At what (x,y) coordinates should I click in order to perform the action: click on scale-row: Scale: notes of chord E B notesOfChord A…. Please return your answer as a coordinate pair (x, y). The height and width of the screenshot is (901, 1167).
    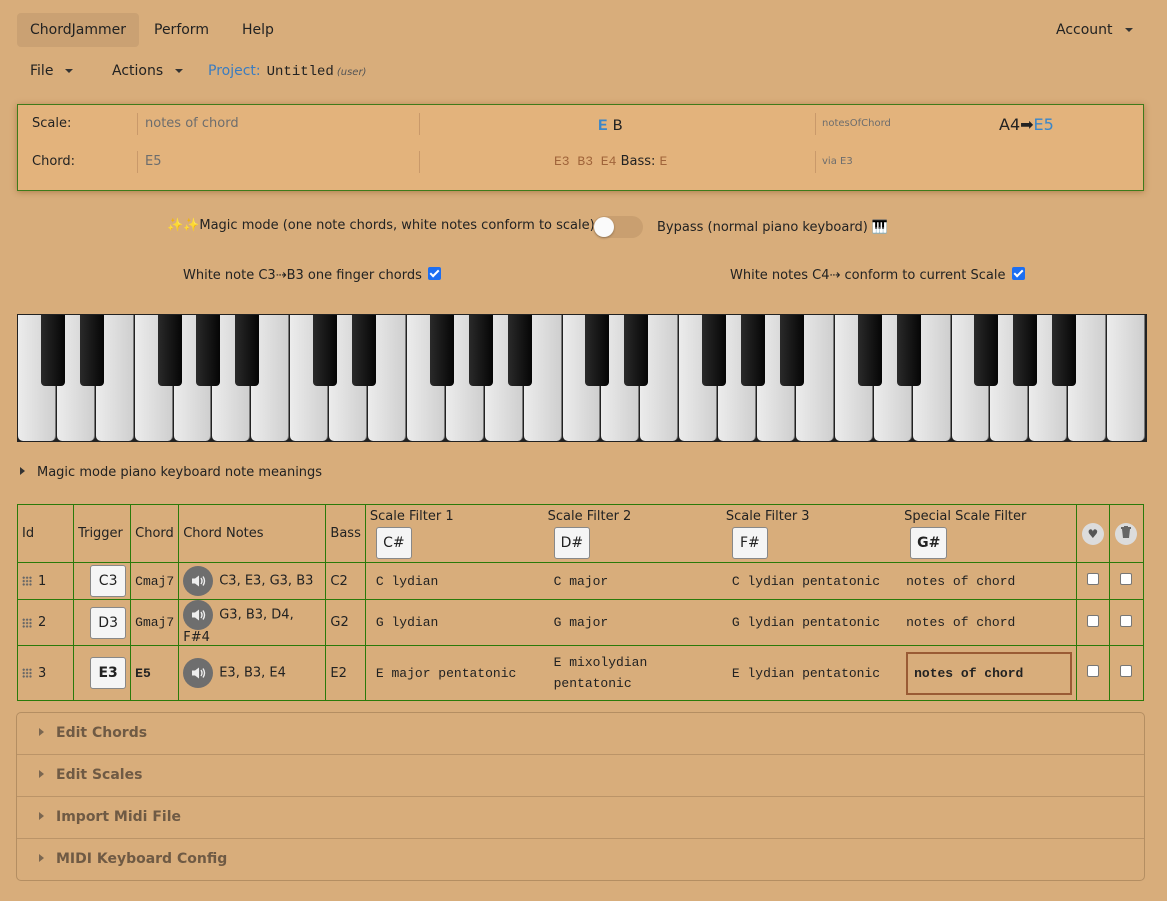
    Looking at the image, I should click on (580, 130).